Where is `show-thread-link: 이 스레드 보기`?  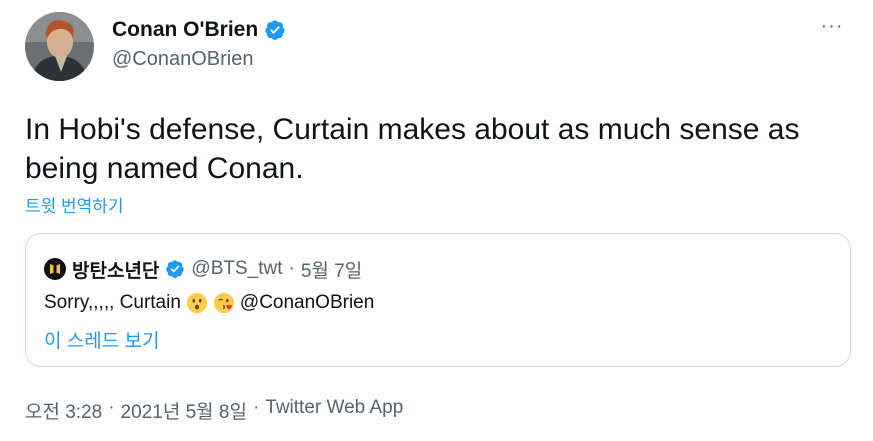 show-thread-link: 이 스레드 보기 is located at coordinates (101, 339).